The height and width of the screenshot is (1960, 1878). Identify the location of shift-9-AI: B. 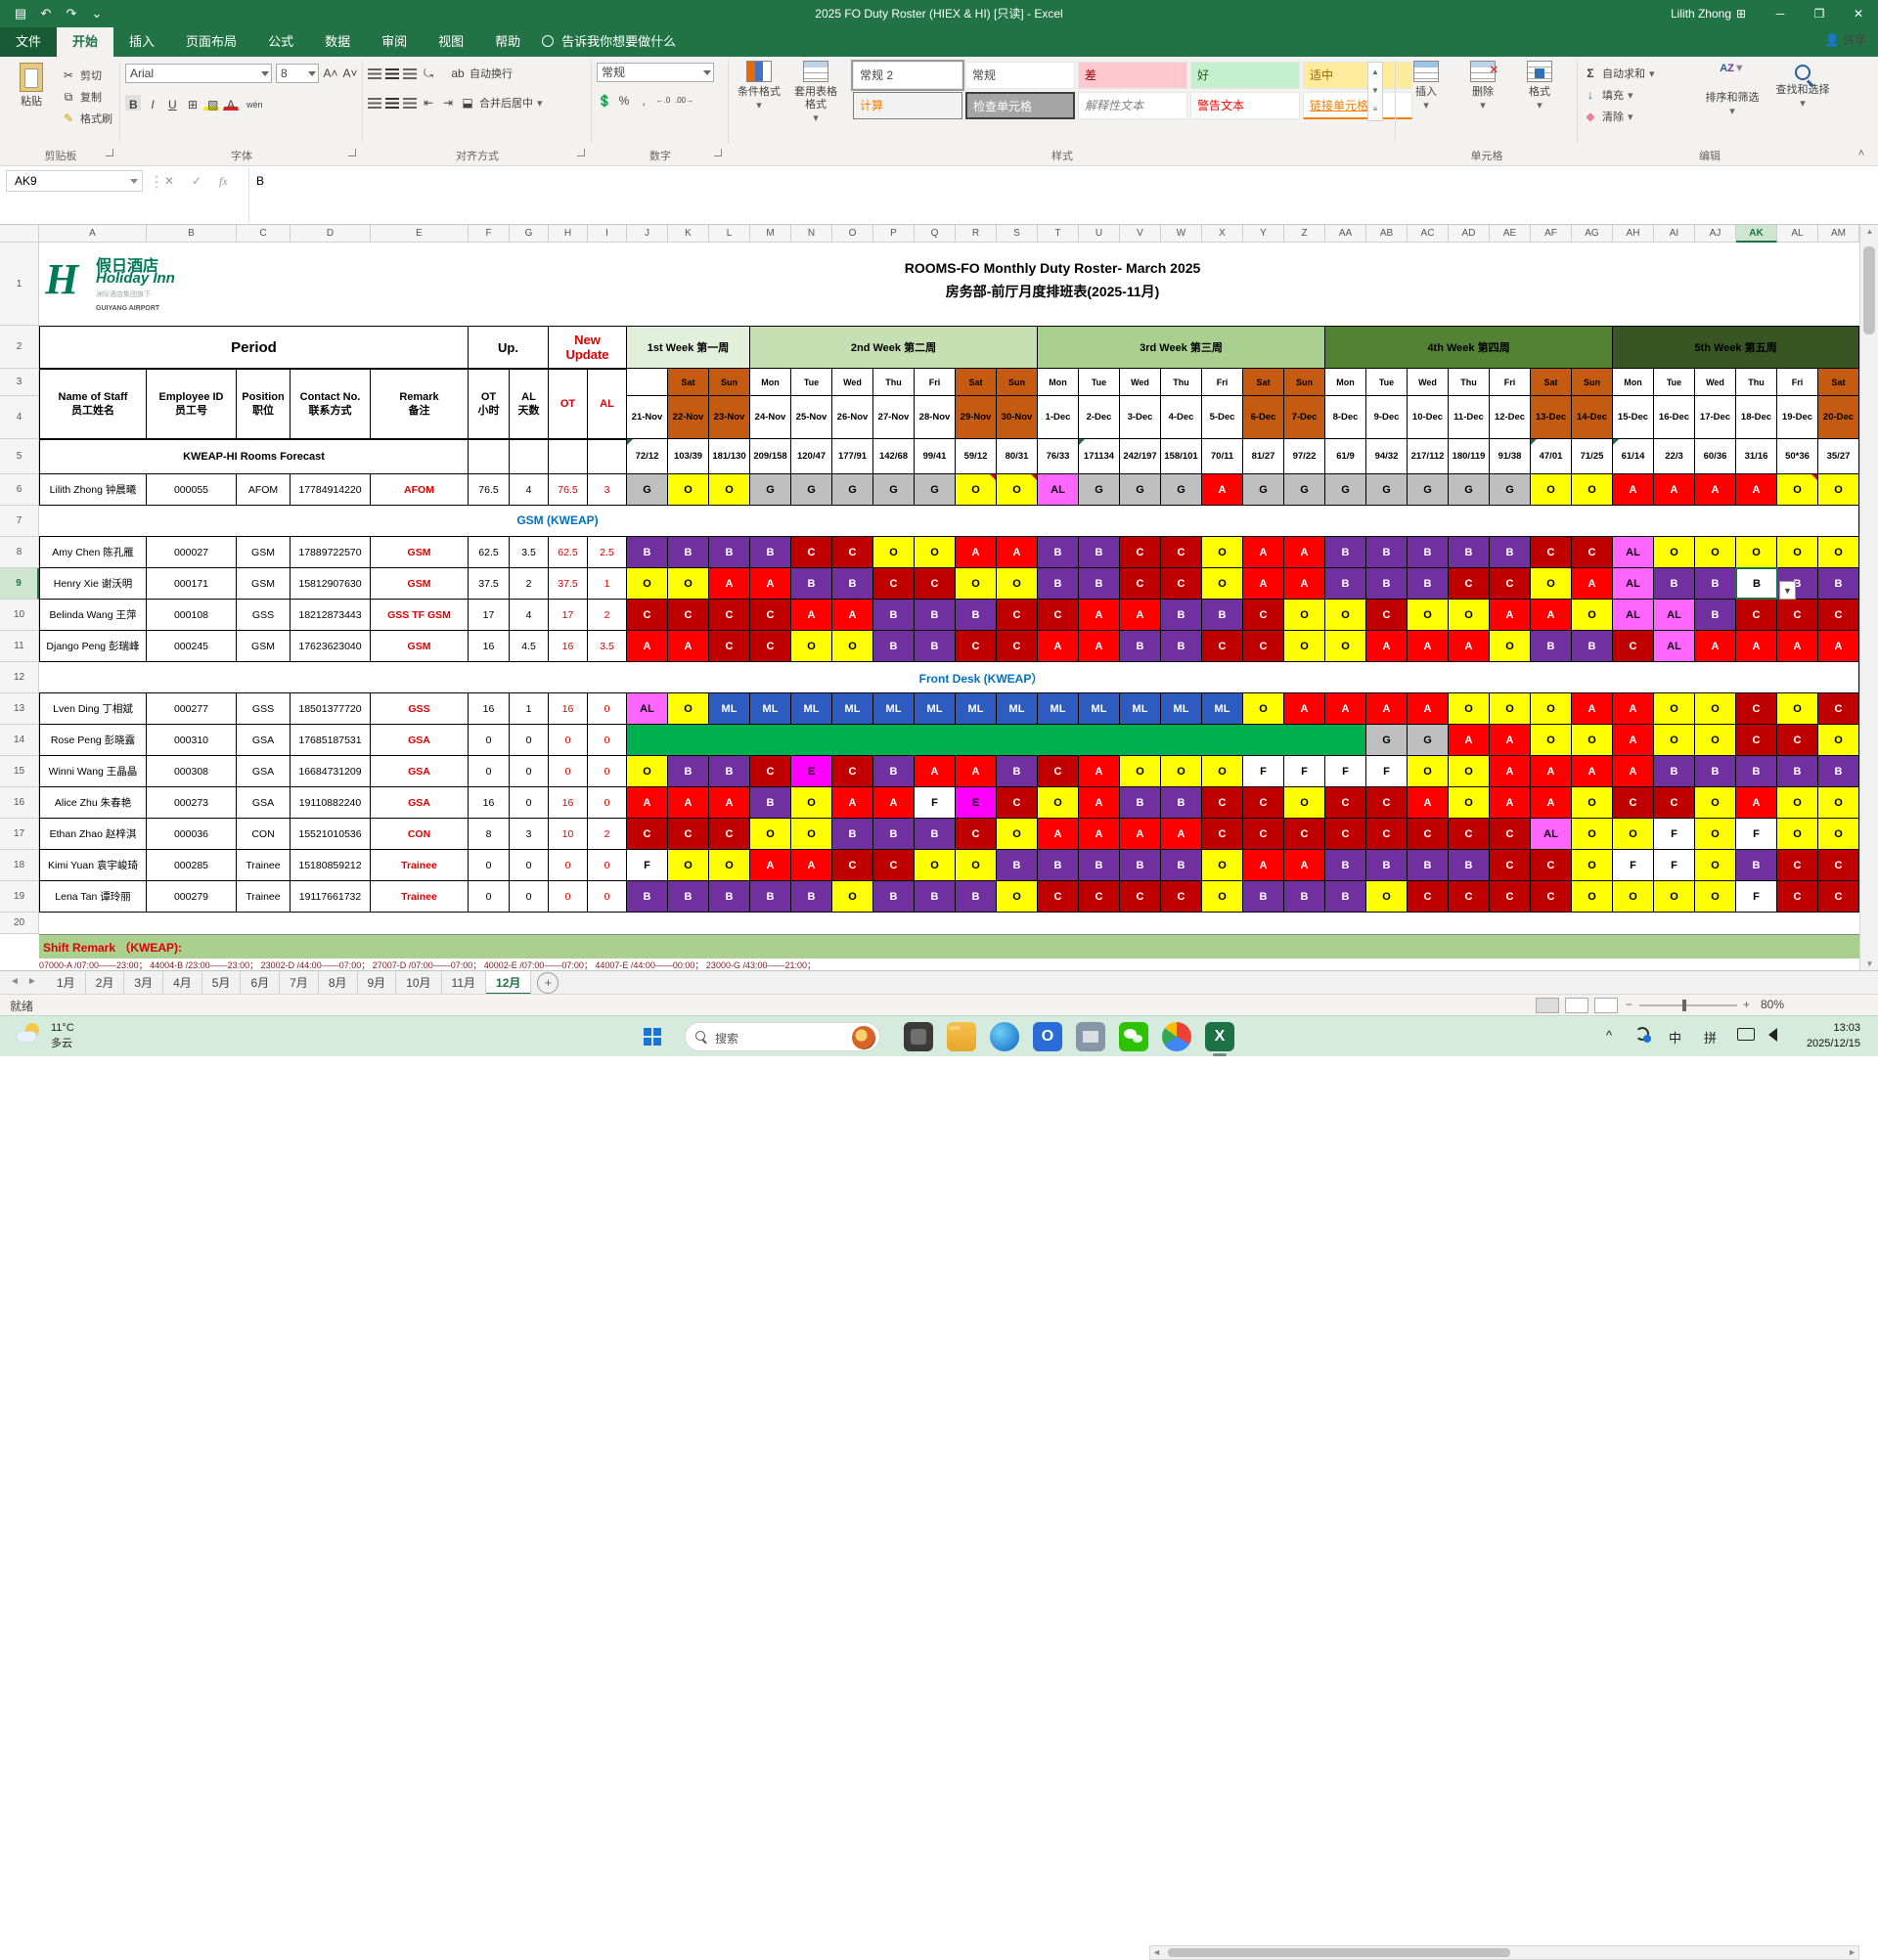
(1674, 584).